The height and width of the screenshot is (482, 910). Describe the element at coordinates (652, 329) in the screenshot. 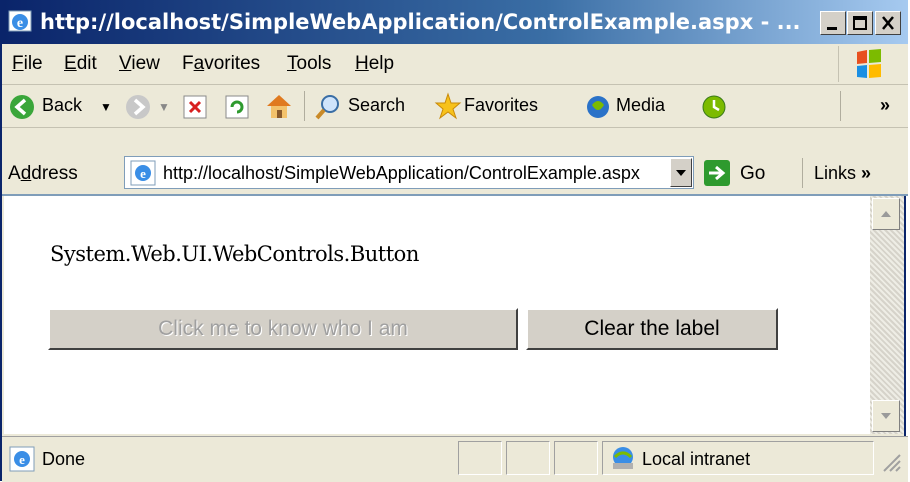

I see `clear-label-button: Clear the label` at that location.